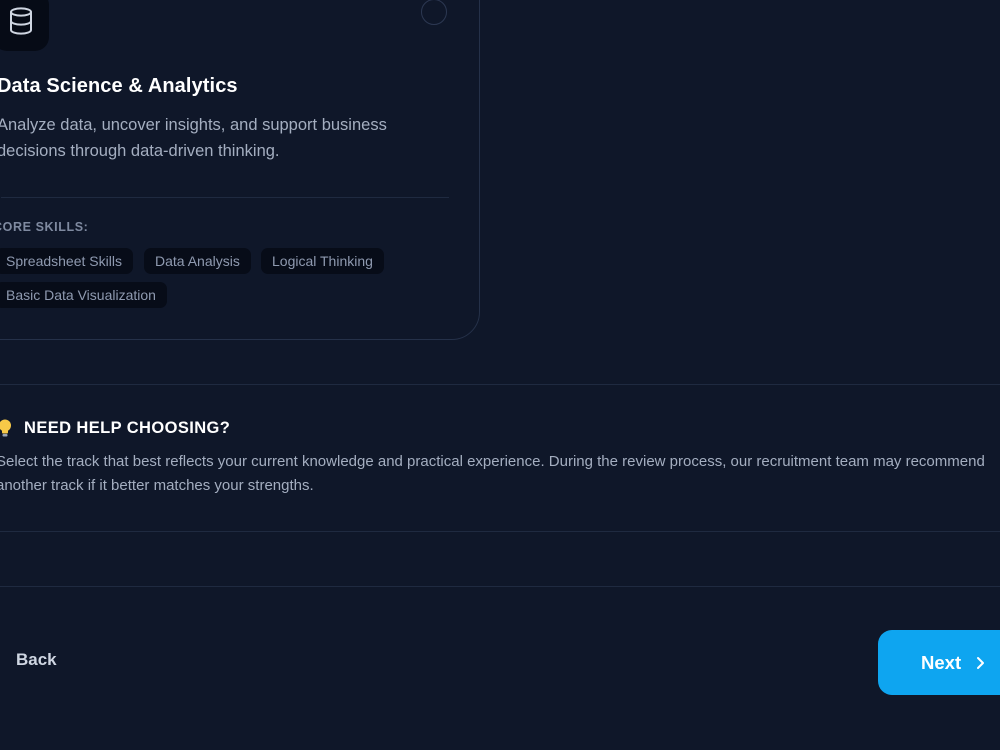 The width and height of the screenshot is (1000, 750). Describe the element at coordinates (500, 586) in the screenshot. I see `footer-divider` at that location.